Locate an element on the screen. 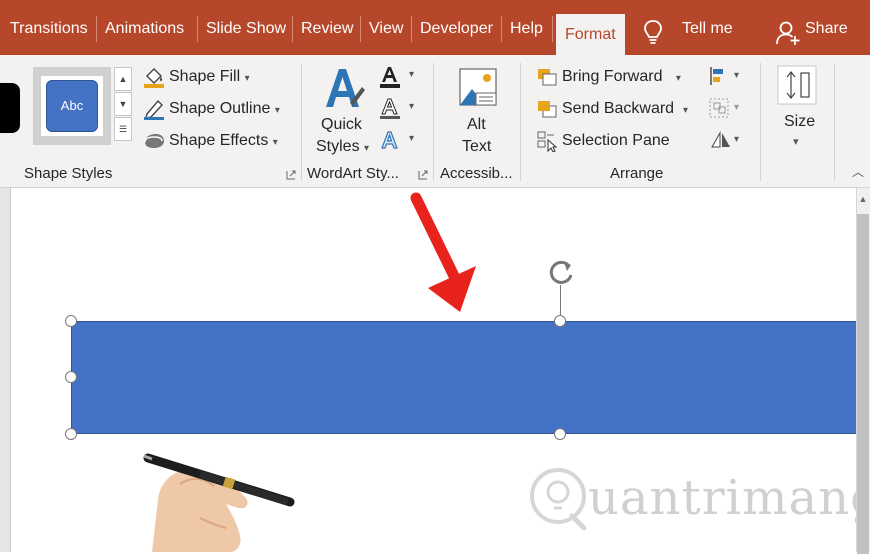 Image resolution: width=870 pixels, height=554 pixels. alt-text-label-2: Text is located at coordinates (476, 147).